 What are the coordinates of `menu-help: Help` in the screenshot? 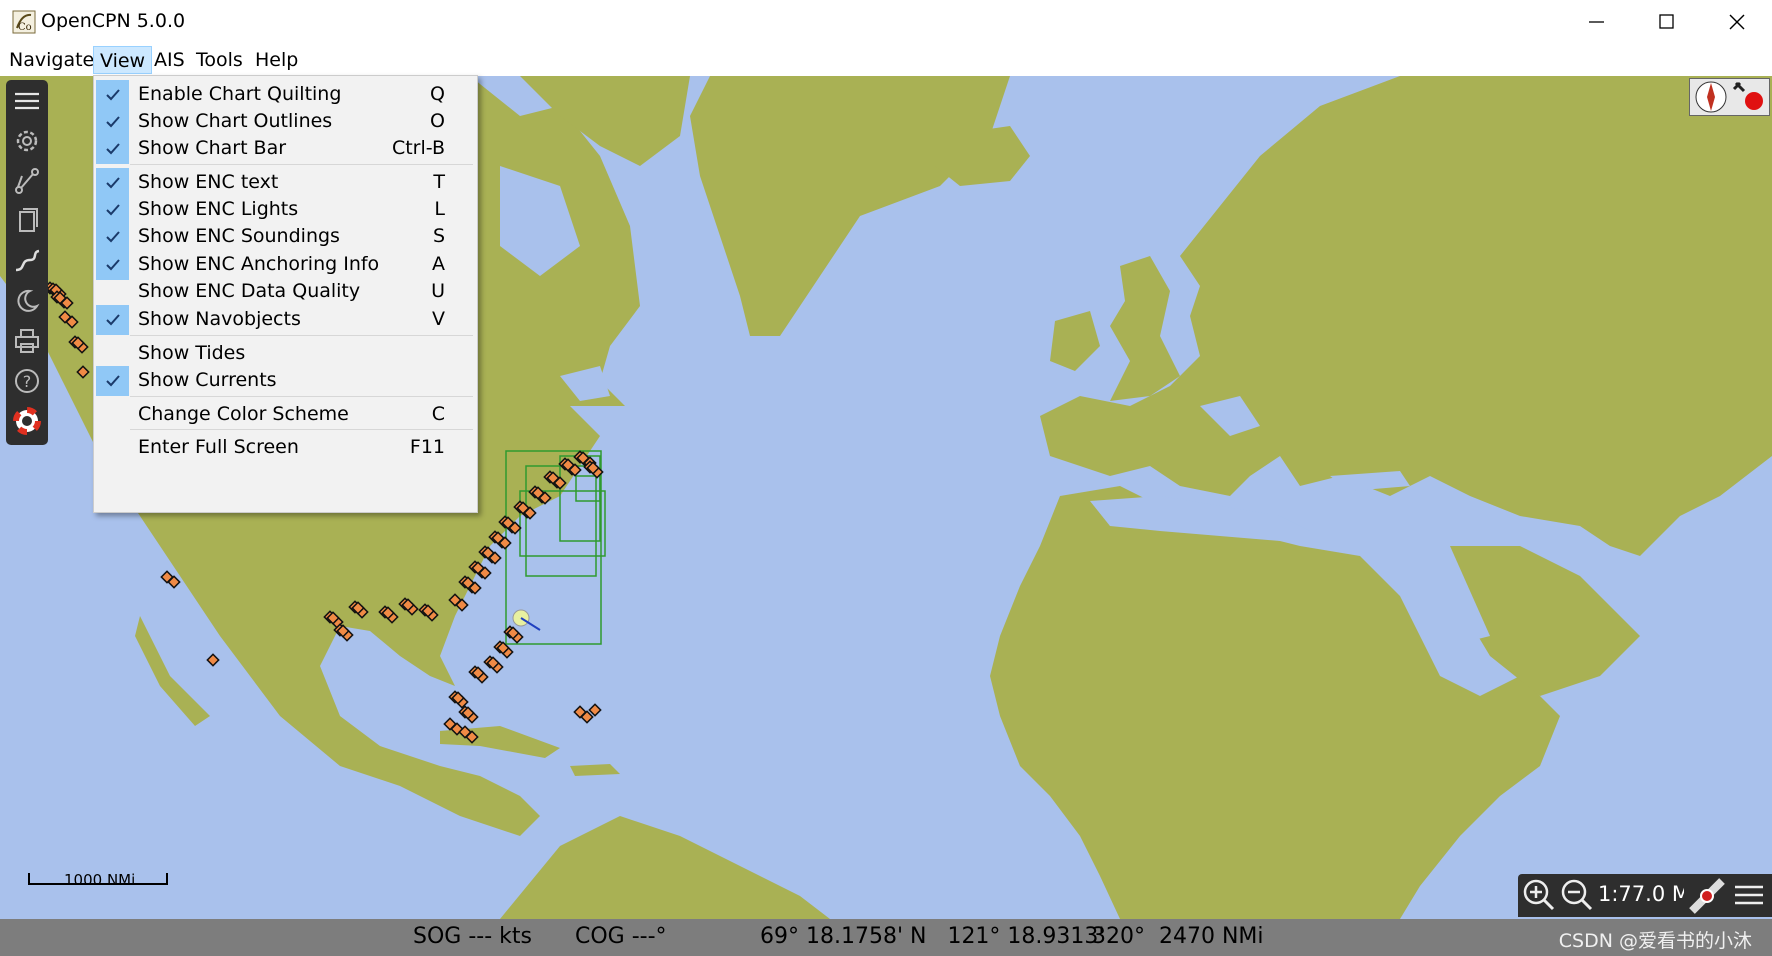 It's located at (276, 60).